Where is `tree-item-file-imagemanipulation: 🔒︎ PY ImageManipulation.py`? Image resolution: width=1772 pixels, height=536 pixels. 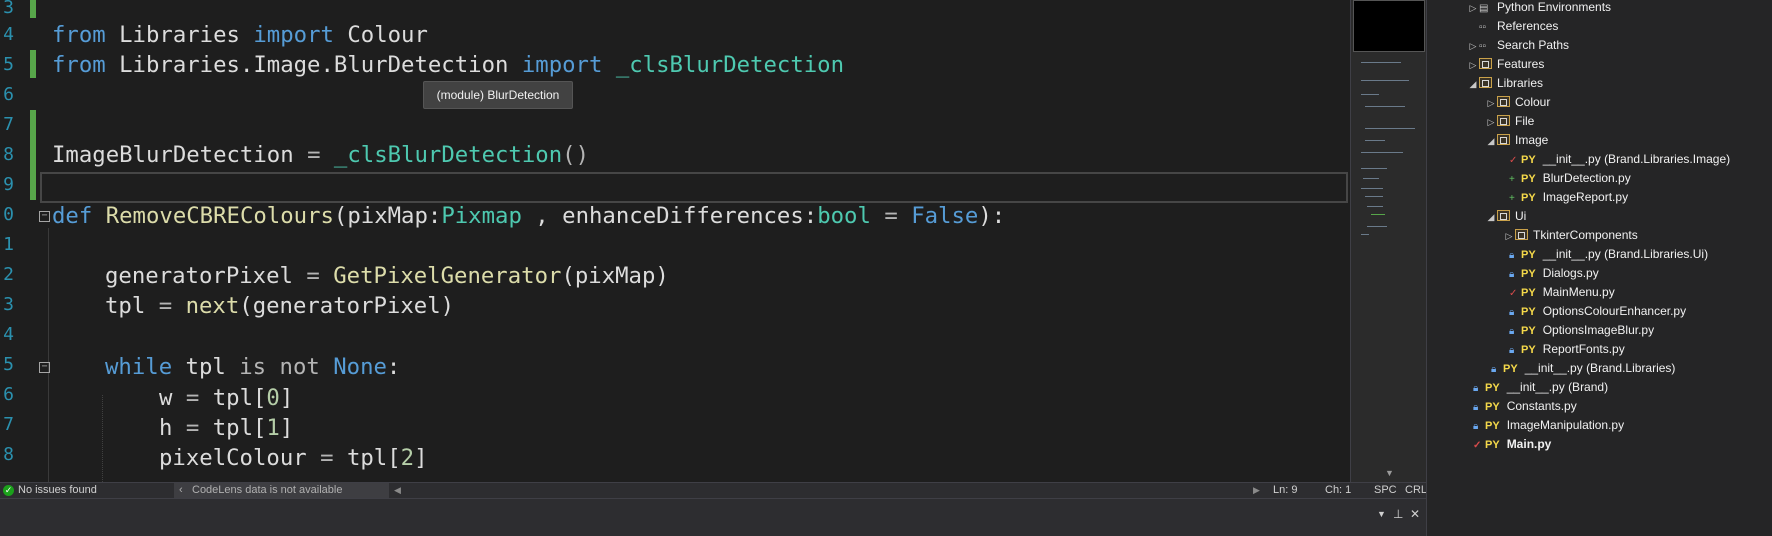
tree-item-file-imagemanipulation: 🔒︎ PY ImageManipulation.py is located at coordinates (1548, 425).